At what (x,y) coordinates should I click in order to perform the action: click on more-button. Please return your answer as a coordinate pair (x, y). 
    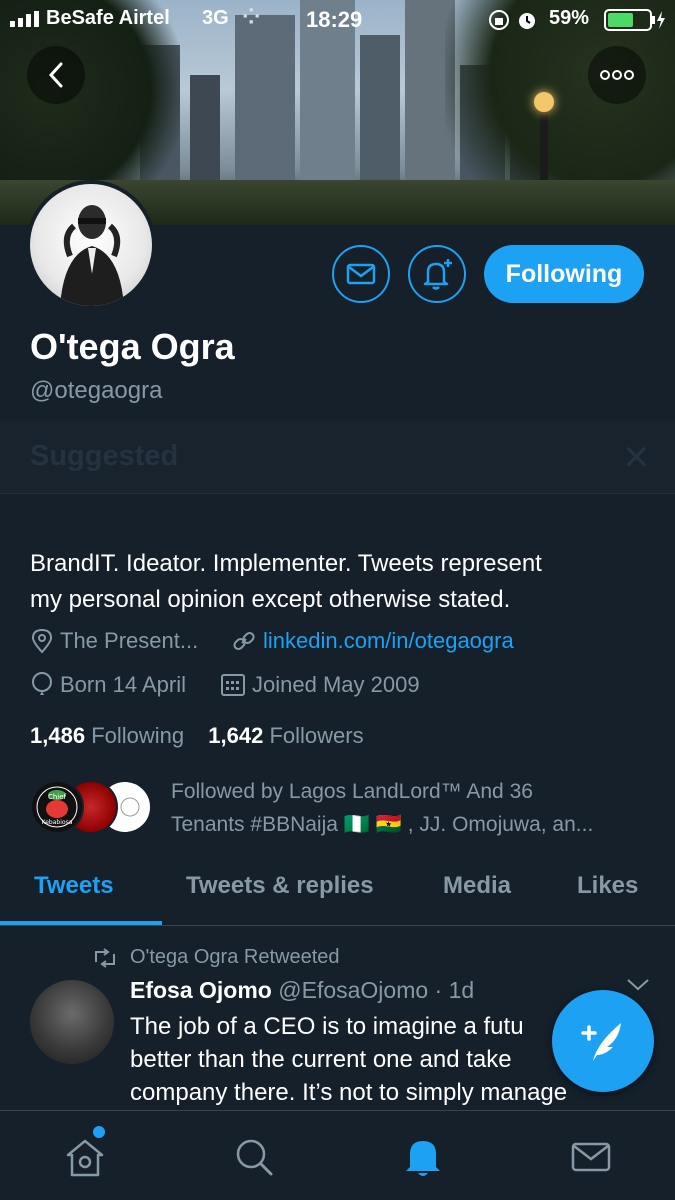
    Looking at the image, I should click on (617, 75).